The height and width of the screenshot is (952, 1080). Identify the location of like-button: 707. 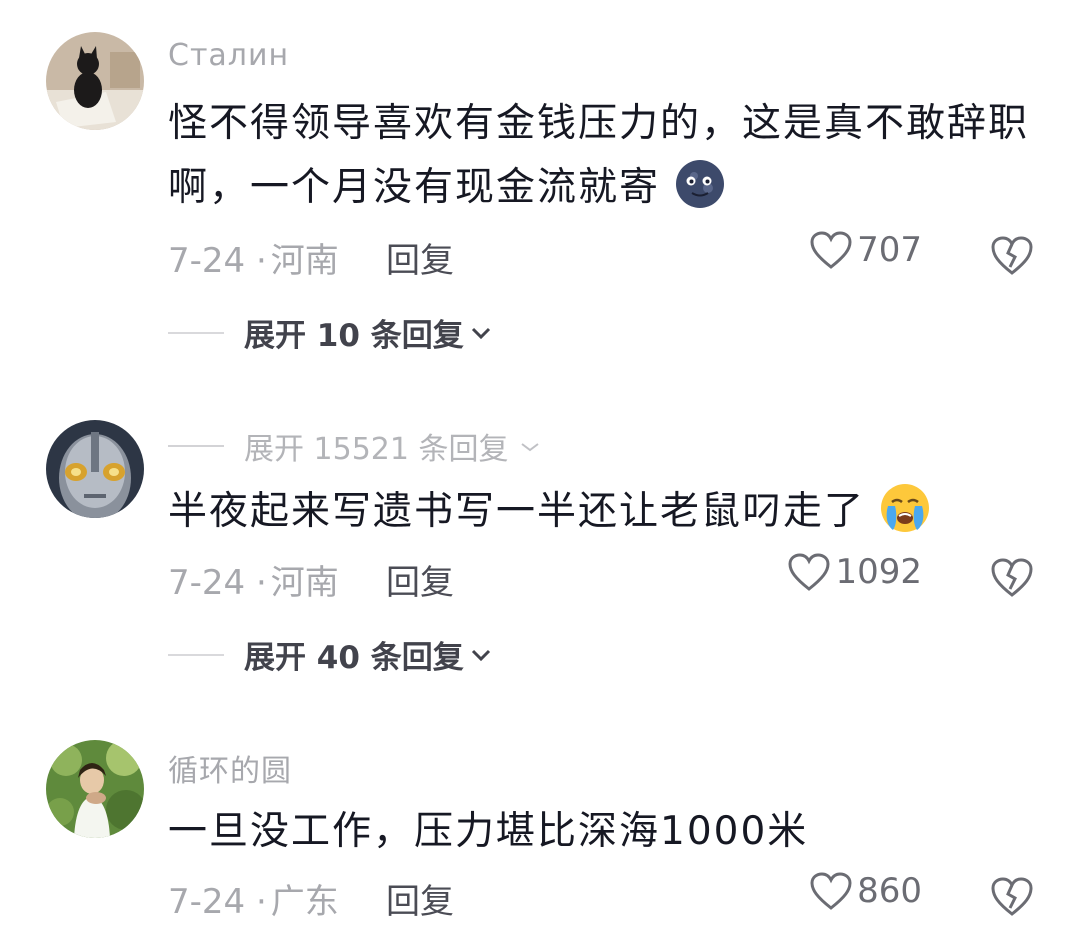
(865, 250).